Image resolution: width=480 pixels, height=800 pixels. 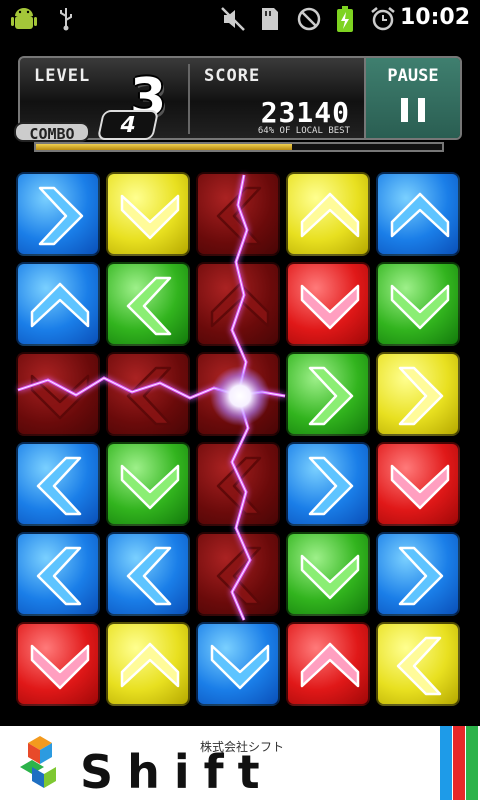 I want to click on ad-banner: 株式会社シフト Shift, so click(x=240, y=763).